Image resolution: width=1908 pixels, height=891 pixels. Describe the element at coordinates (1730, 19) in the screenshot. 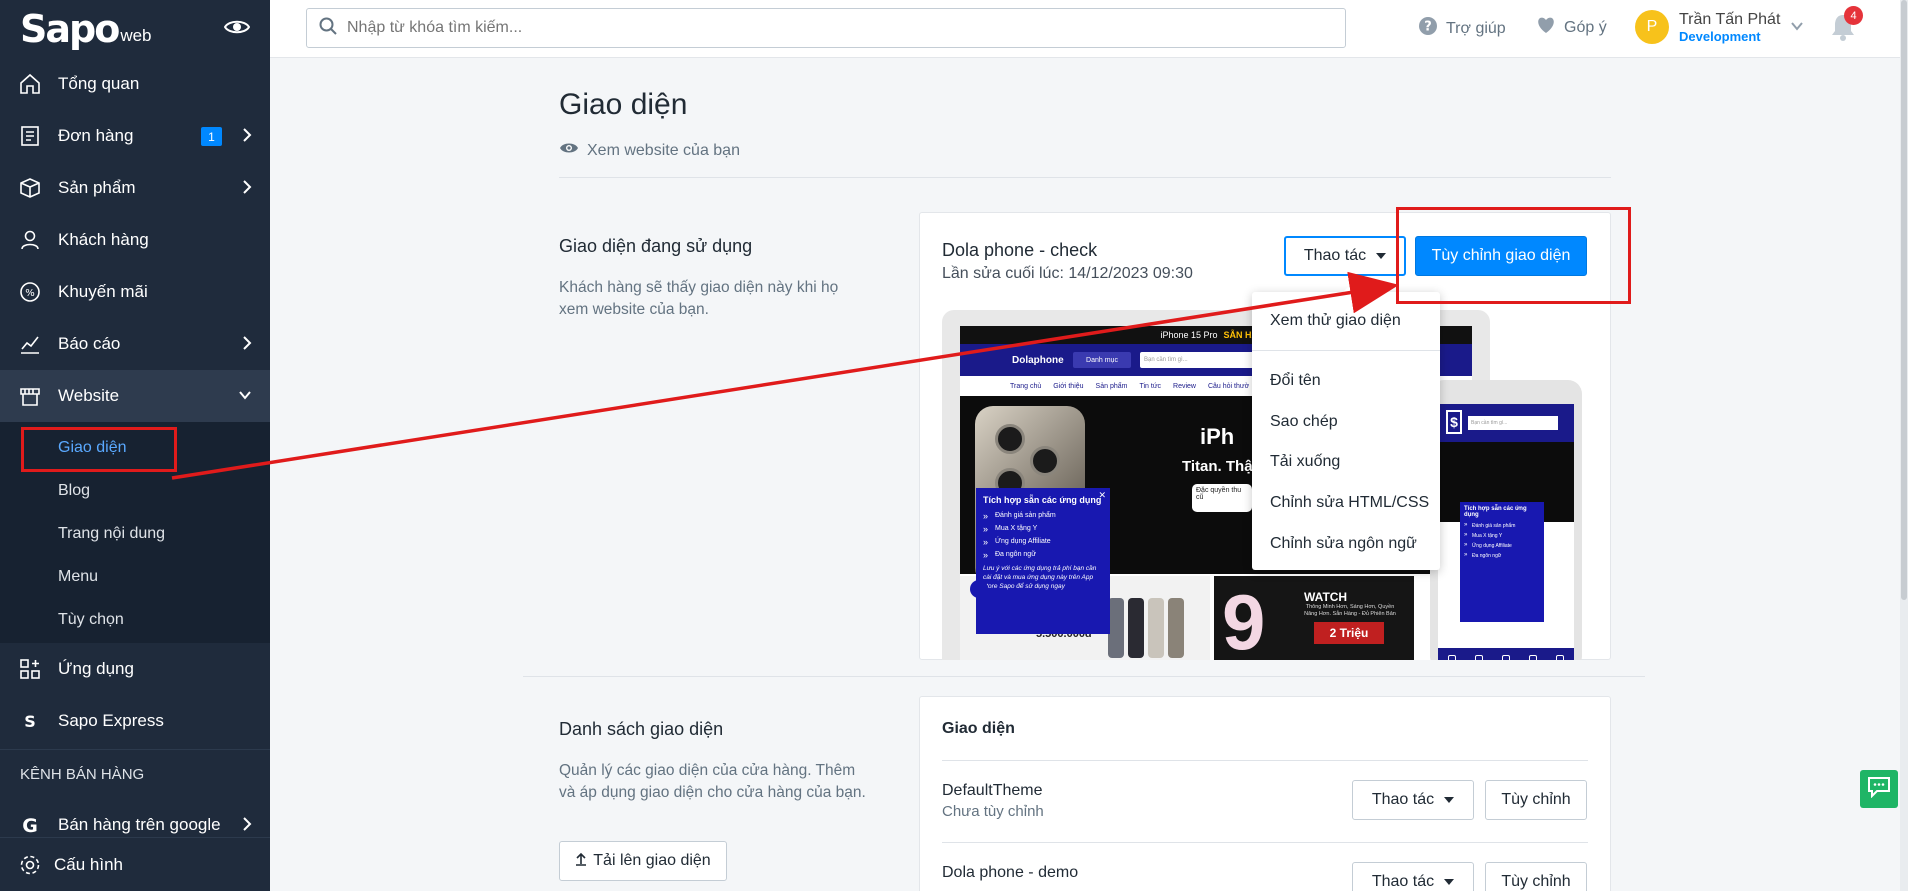

I see `user-name: Trần Tấn Phát` at that location.